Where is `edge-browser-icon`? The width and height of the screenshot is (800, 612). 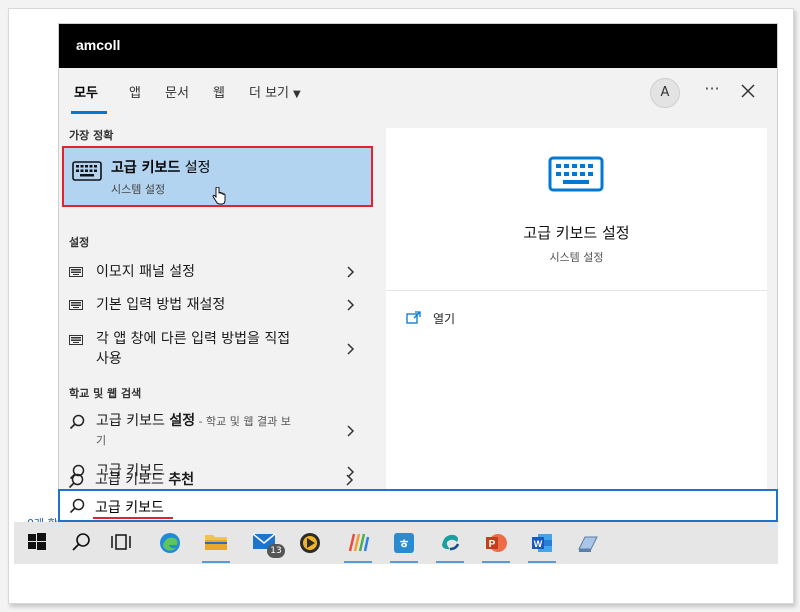 edge-browser-icon is located at coordinates (170, 543).